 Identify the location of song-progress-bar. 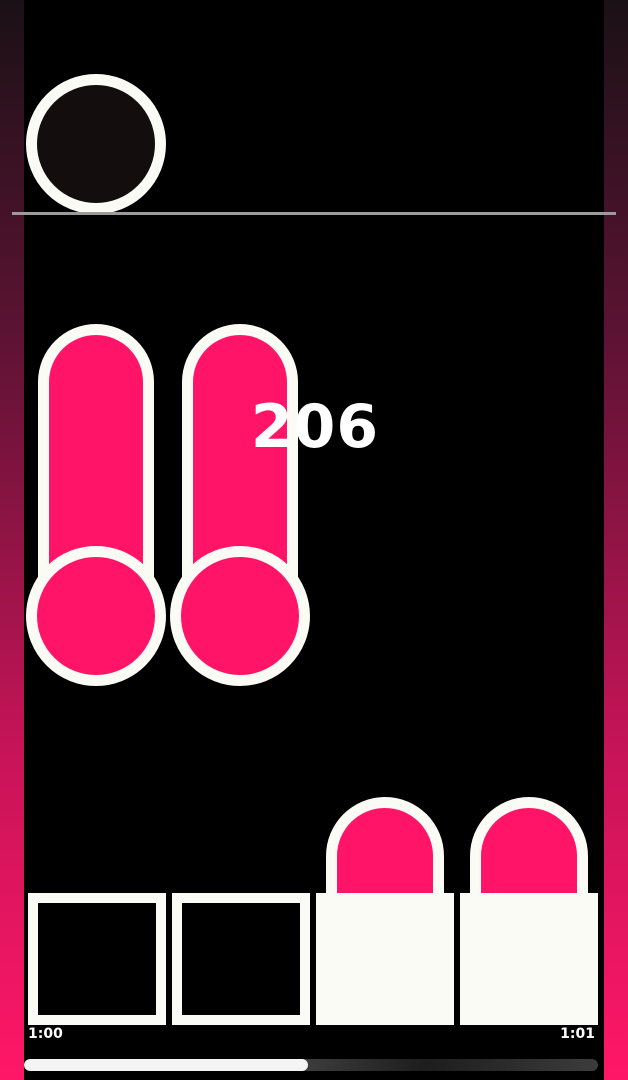
(311, 1065).